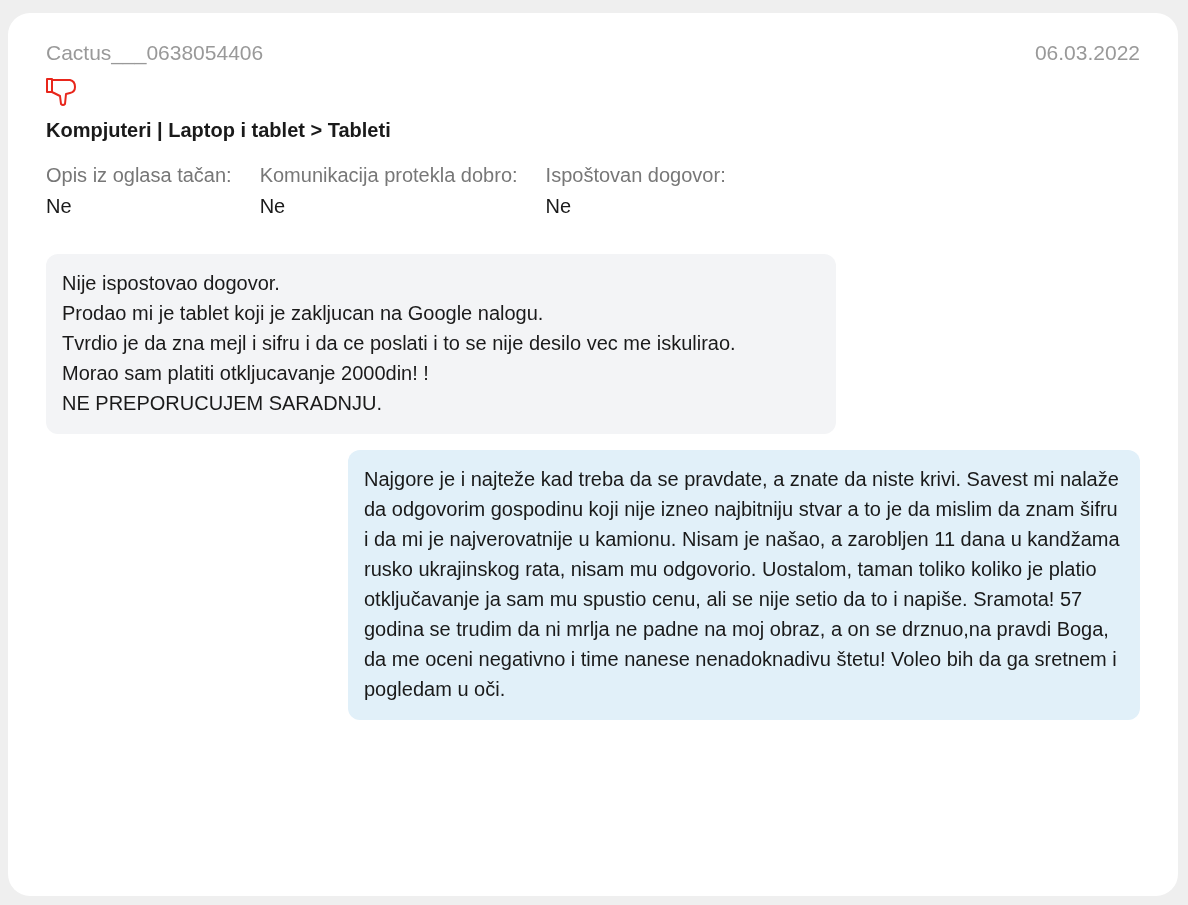  What do you see at coordinates (171, 283) in the screenshot?
I see `message-text: Nije ispostovao dogovor.` at bounding box center [171, 283].